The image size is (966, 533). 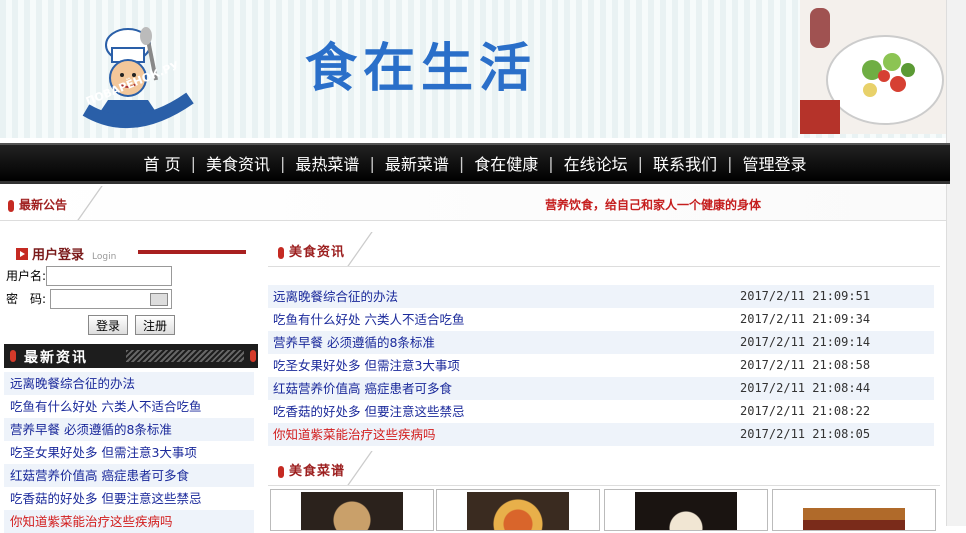 What do you see at coordinates (311, 469) in the screenshot?
I see `recipes-title: 美食菜谱` at bounding box center [311, 469].